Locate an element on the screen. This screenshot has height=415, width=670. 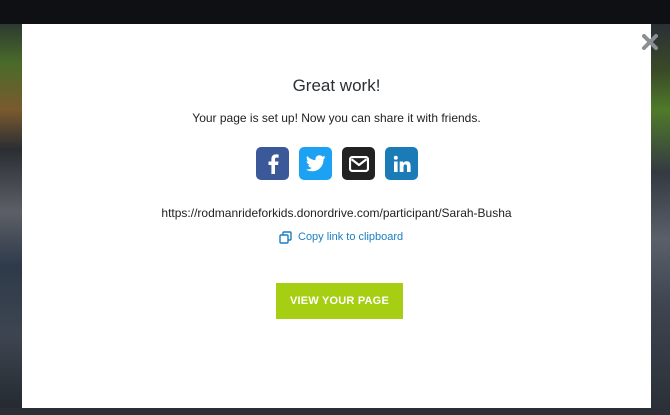
facebook-icon is located at coordinates (273, 163).